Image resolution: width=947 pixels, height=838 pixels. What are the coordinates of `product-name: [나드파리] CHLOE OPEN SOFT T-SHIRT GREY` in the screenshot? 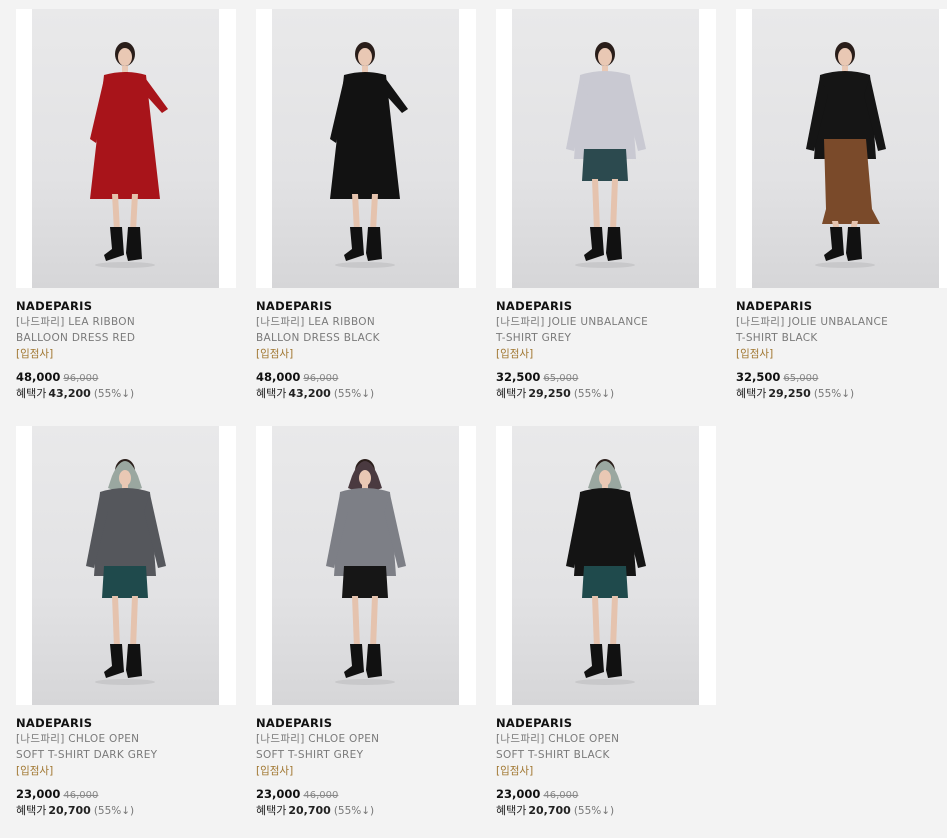 It's located at (361, 747).